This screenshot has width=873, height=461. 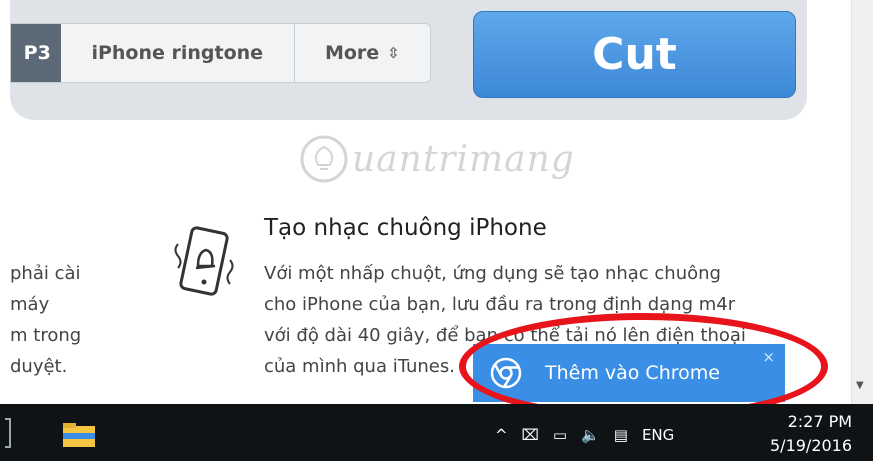 What do you see at coordinates (324, 159) in the screenshot?
I see `lightbulb-logo-icon` at bounding box center [324, 159].